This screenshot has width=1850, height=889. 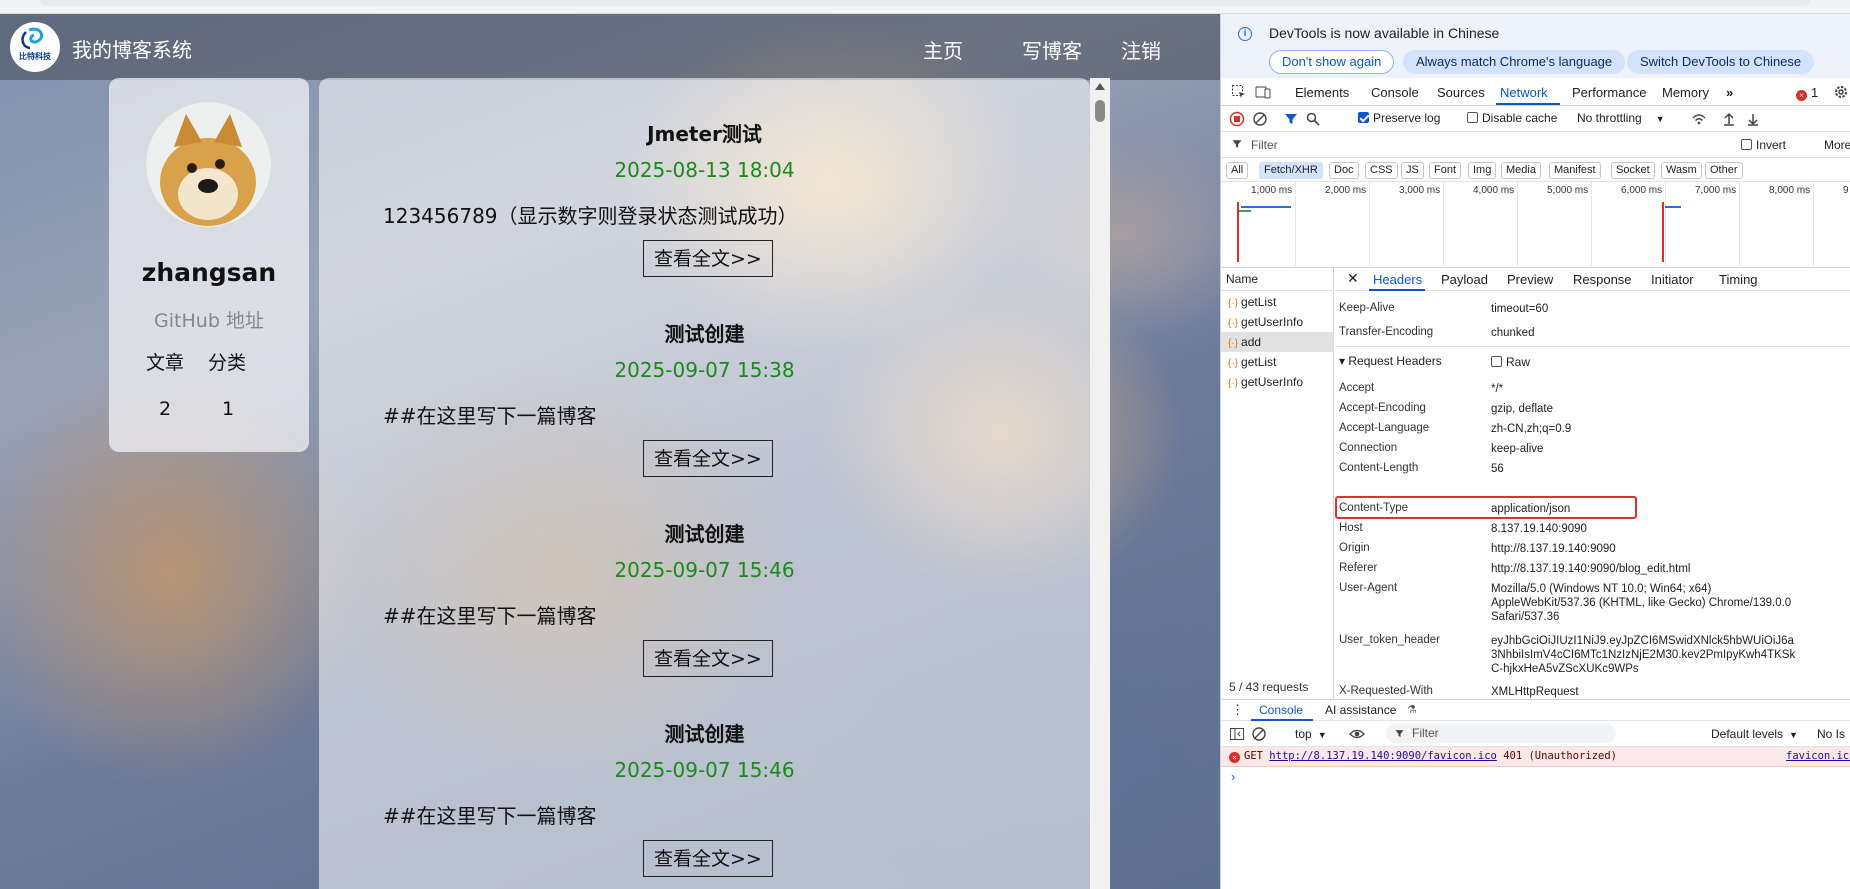 What do you see at coordinates (1831, 734) in the screenshot?
I see `issues-counter: No Is` at bounding box center [1831, 734].